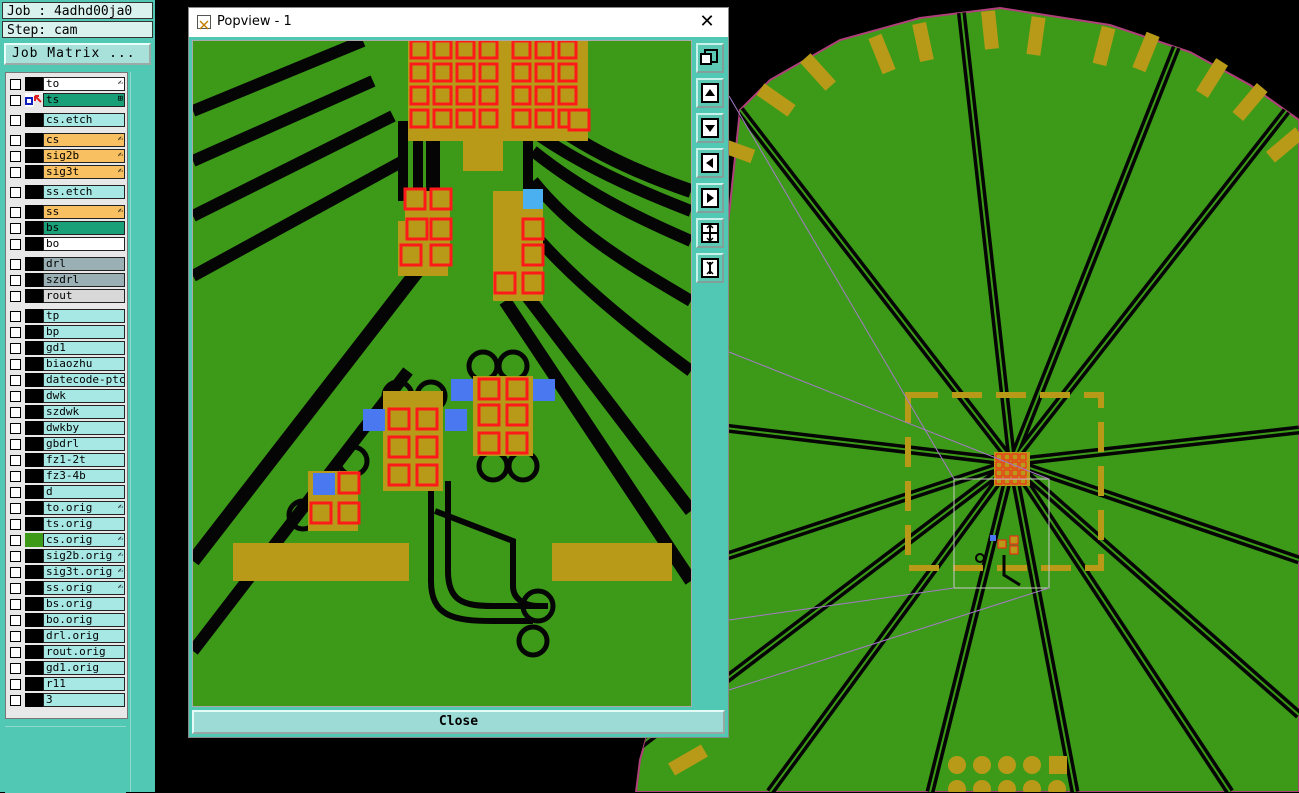 The width and height of the screenshot is (1299, 793). I want to click on layer-row: biaozhu, so click(66, 364).